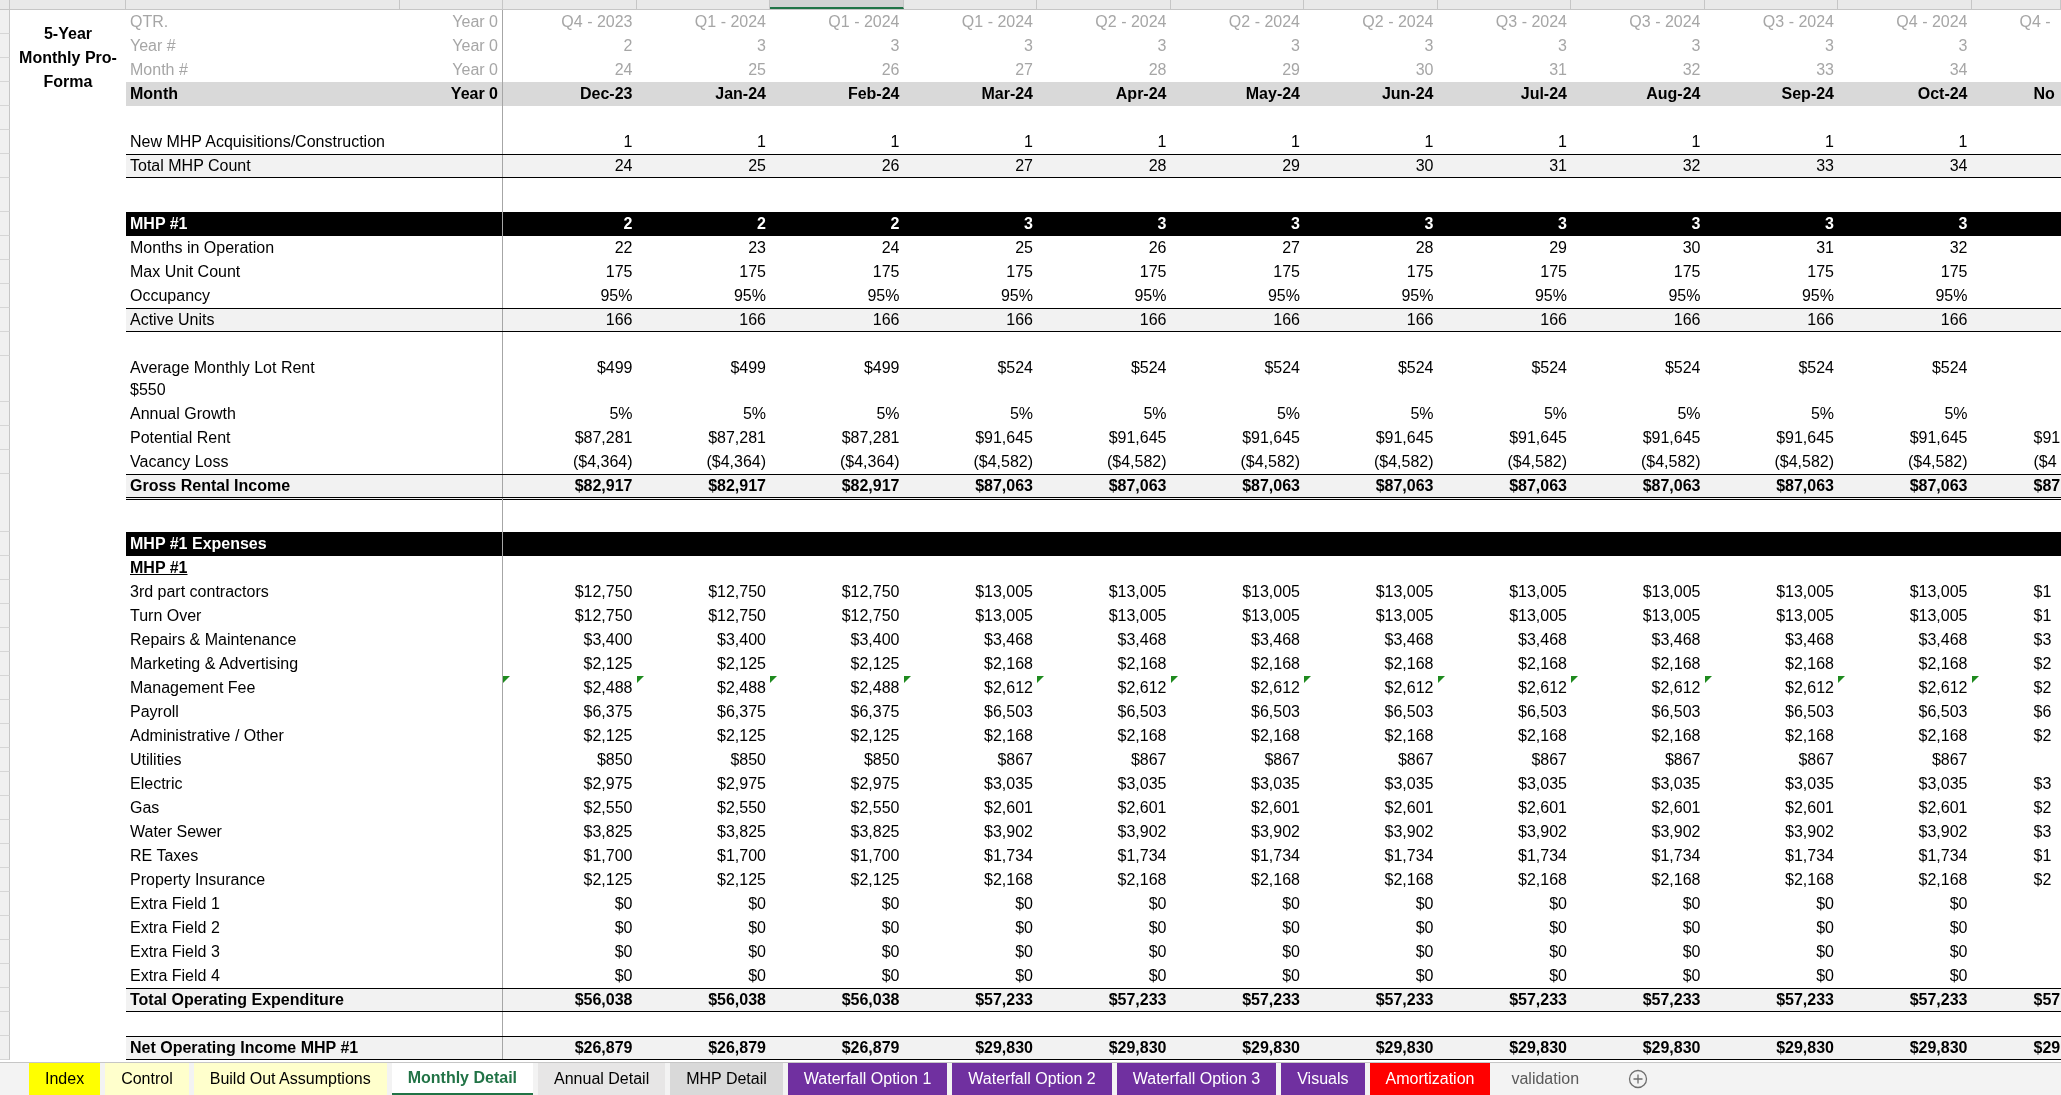 The width and height of the screenshot is (2061, 1095). What do you see at coordinates (1323, 1079) in the screenshot?
I see `sheet-tab: Visuals` at bounding box center [1323, 1079].